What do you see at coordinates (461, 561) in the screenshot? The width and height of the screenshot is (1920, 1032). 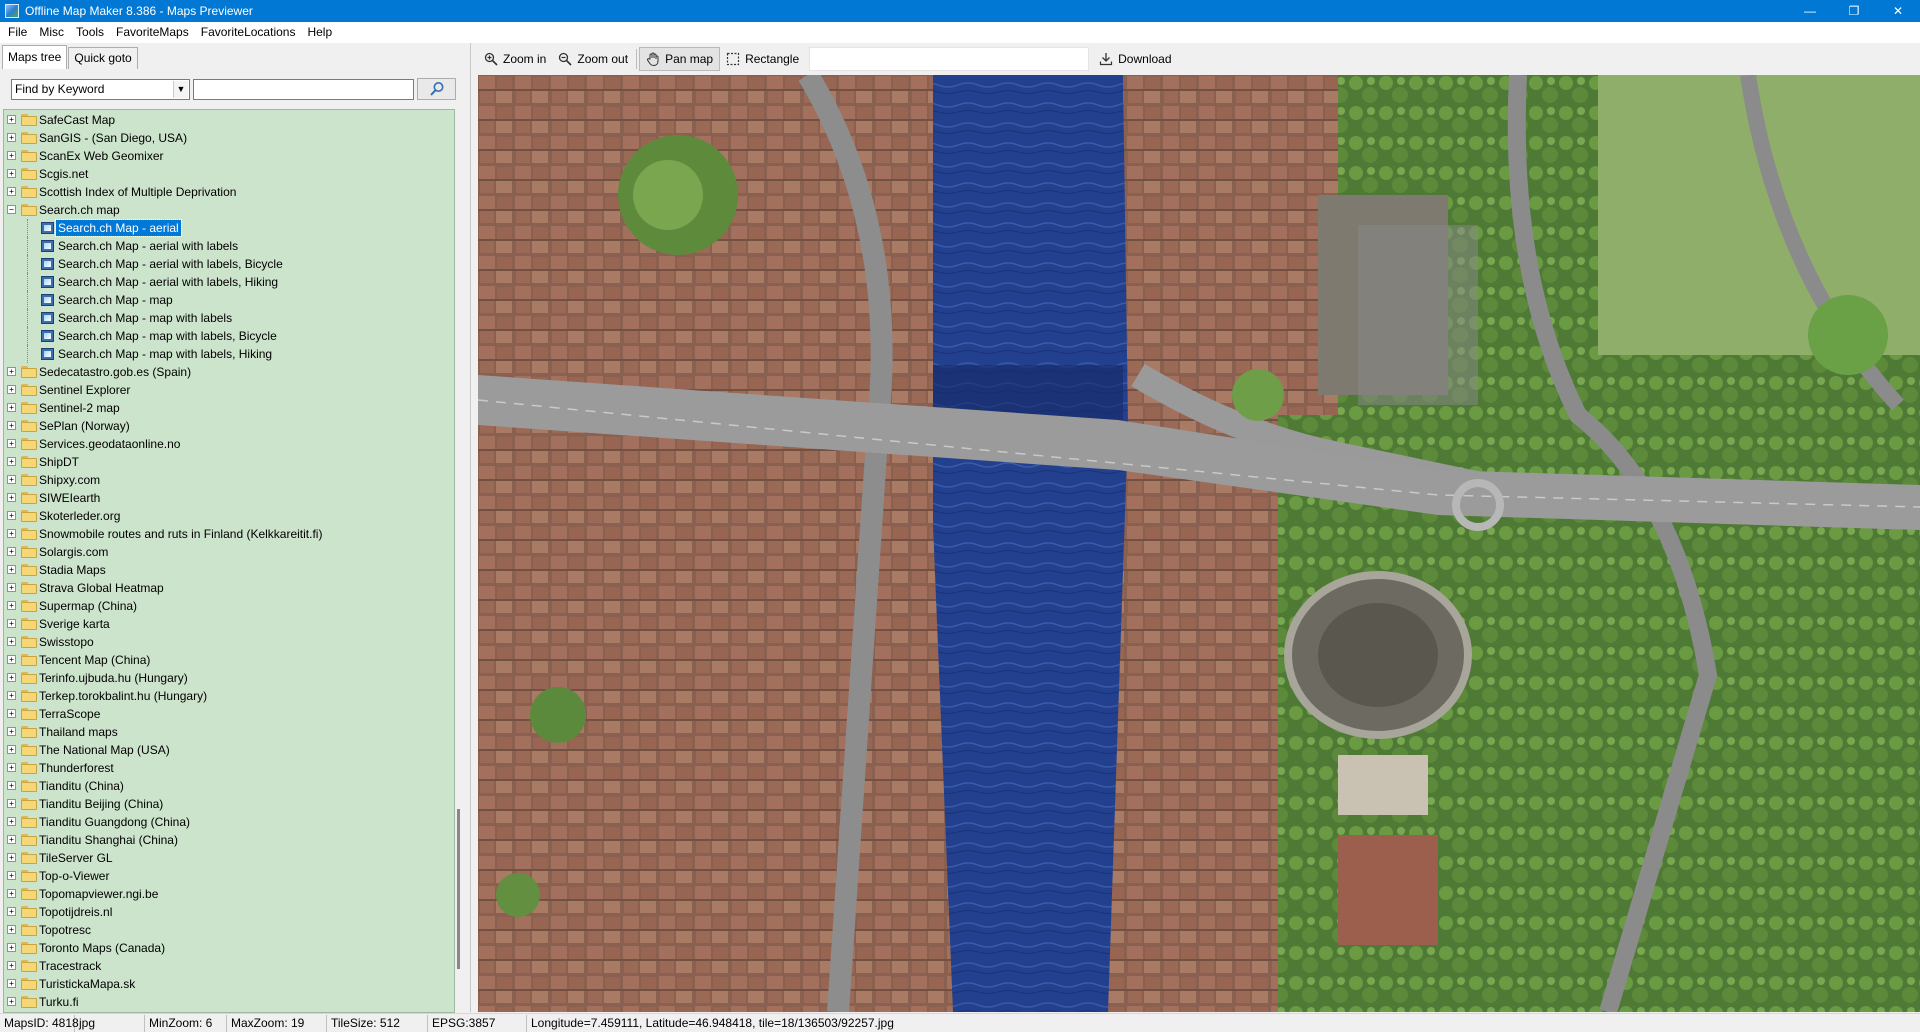 I see `tree-scrollbar` at bounding box center [461, 561].